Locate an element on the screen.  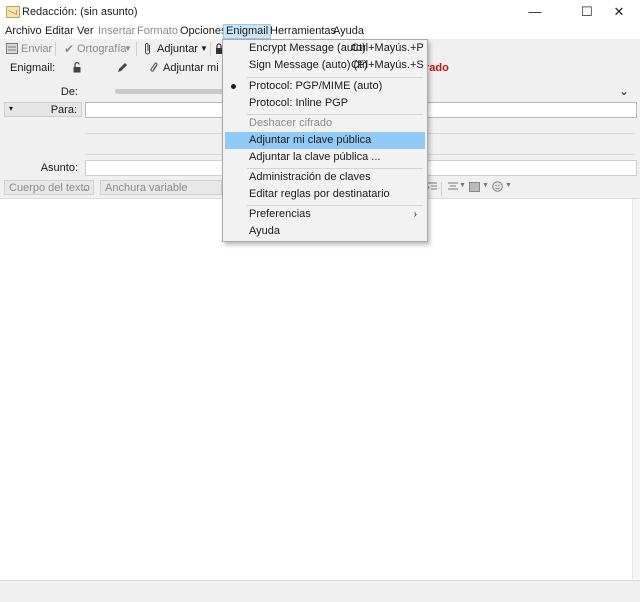
close-button: ✕ is located at coordinates (619, 12).